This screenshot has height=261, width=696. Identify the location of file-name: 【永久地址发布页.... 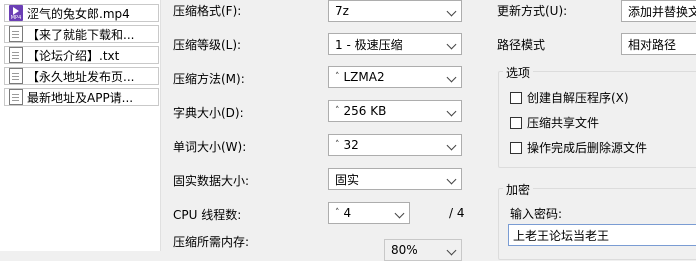
(81, 76).